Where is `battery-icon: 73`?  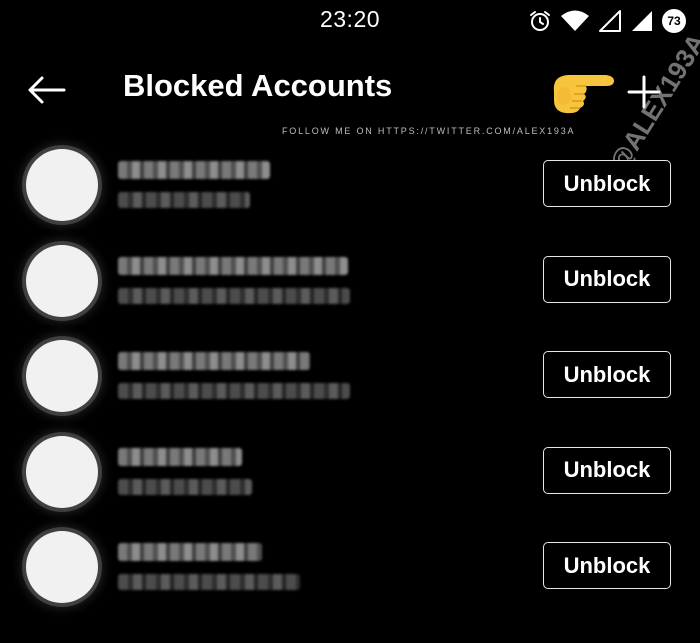 battery-icon: 73 is located at coordinates (674, 21).